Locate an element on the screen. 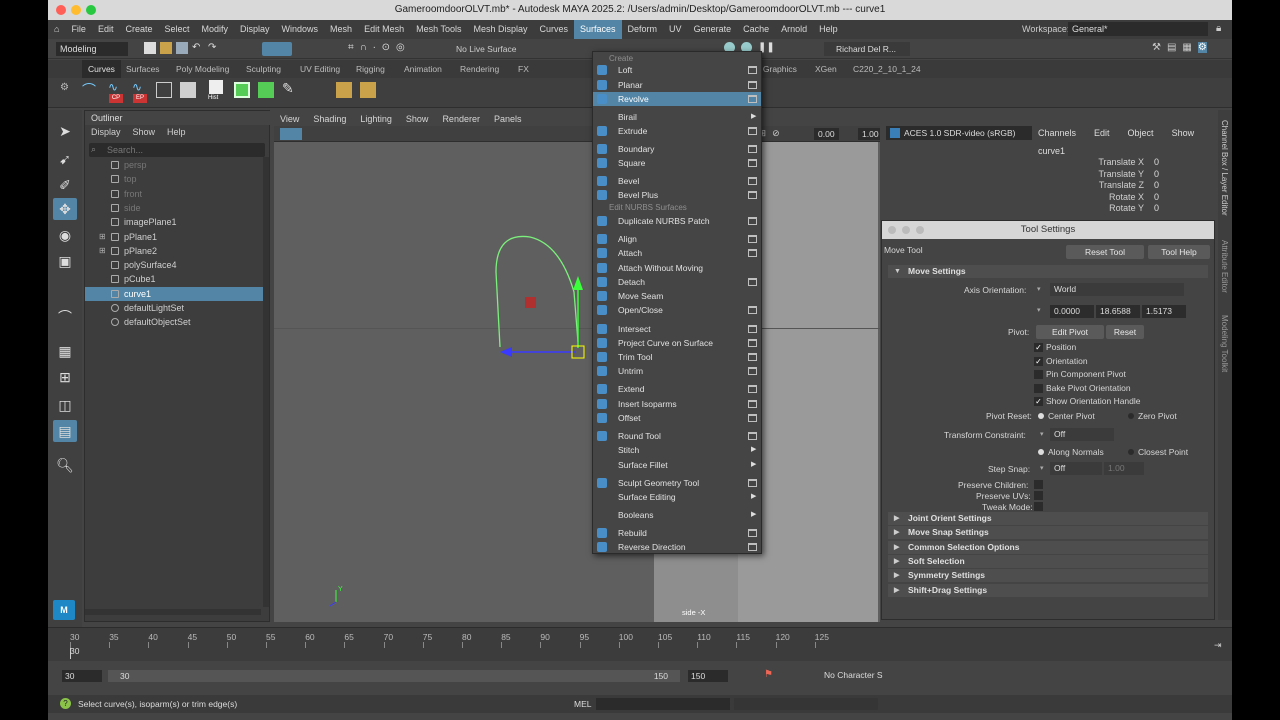 The image size is (1280, 720). expand-icon: ⊞ is located at coordinates (102, 237).